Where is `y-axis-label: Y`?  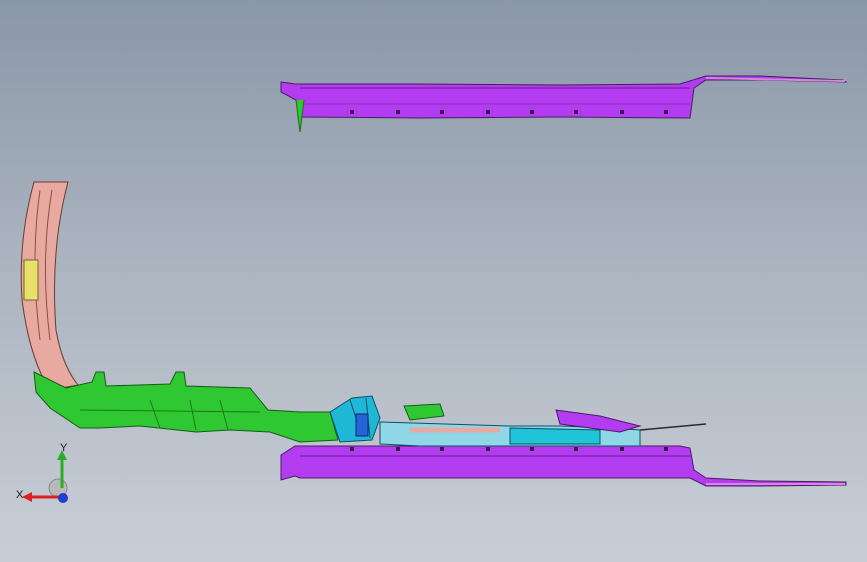 y-axis-label: Y is located at coordinates (64, 448).